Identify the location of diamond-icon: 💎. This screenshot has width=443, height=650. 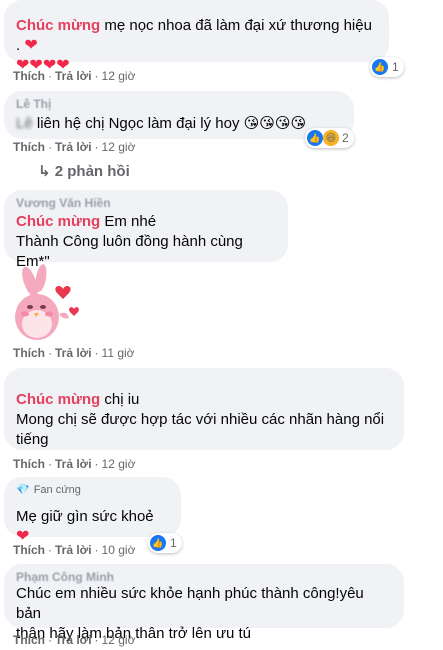
(23, 490).